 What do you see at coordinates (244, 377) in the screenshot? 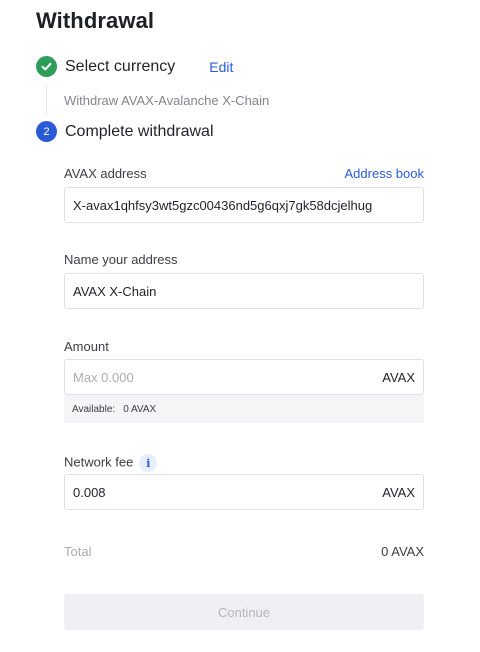
I see `amount-input: Max 0.000 AVAX` at bounding box center [244, 377].